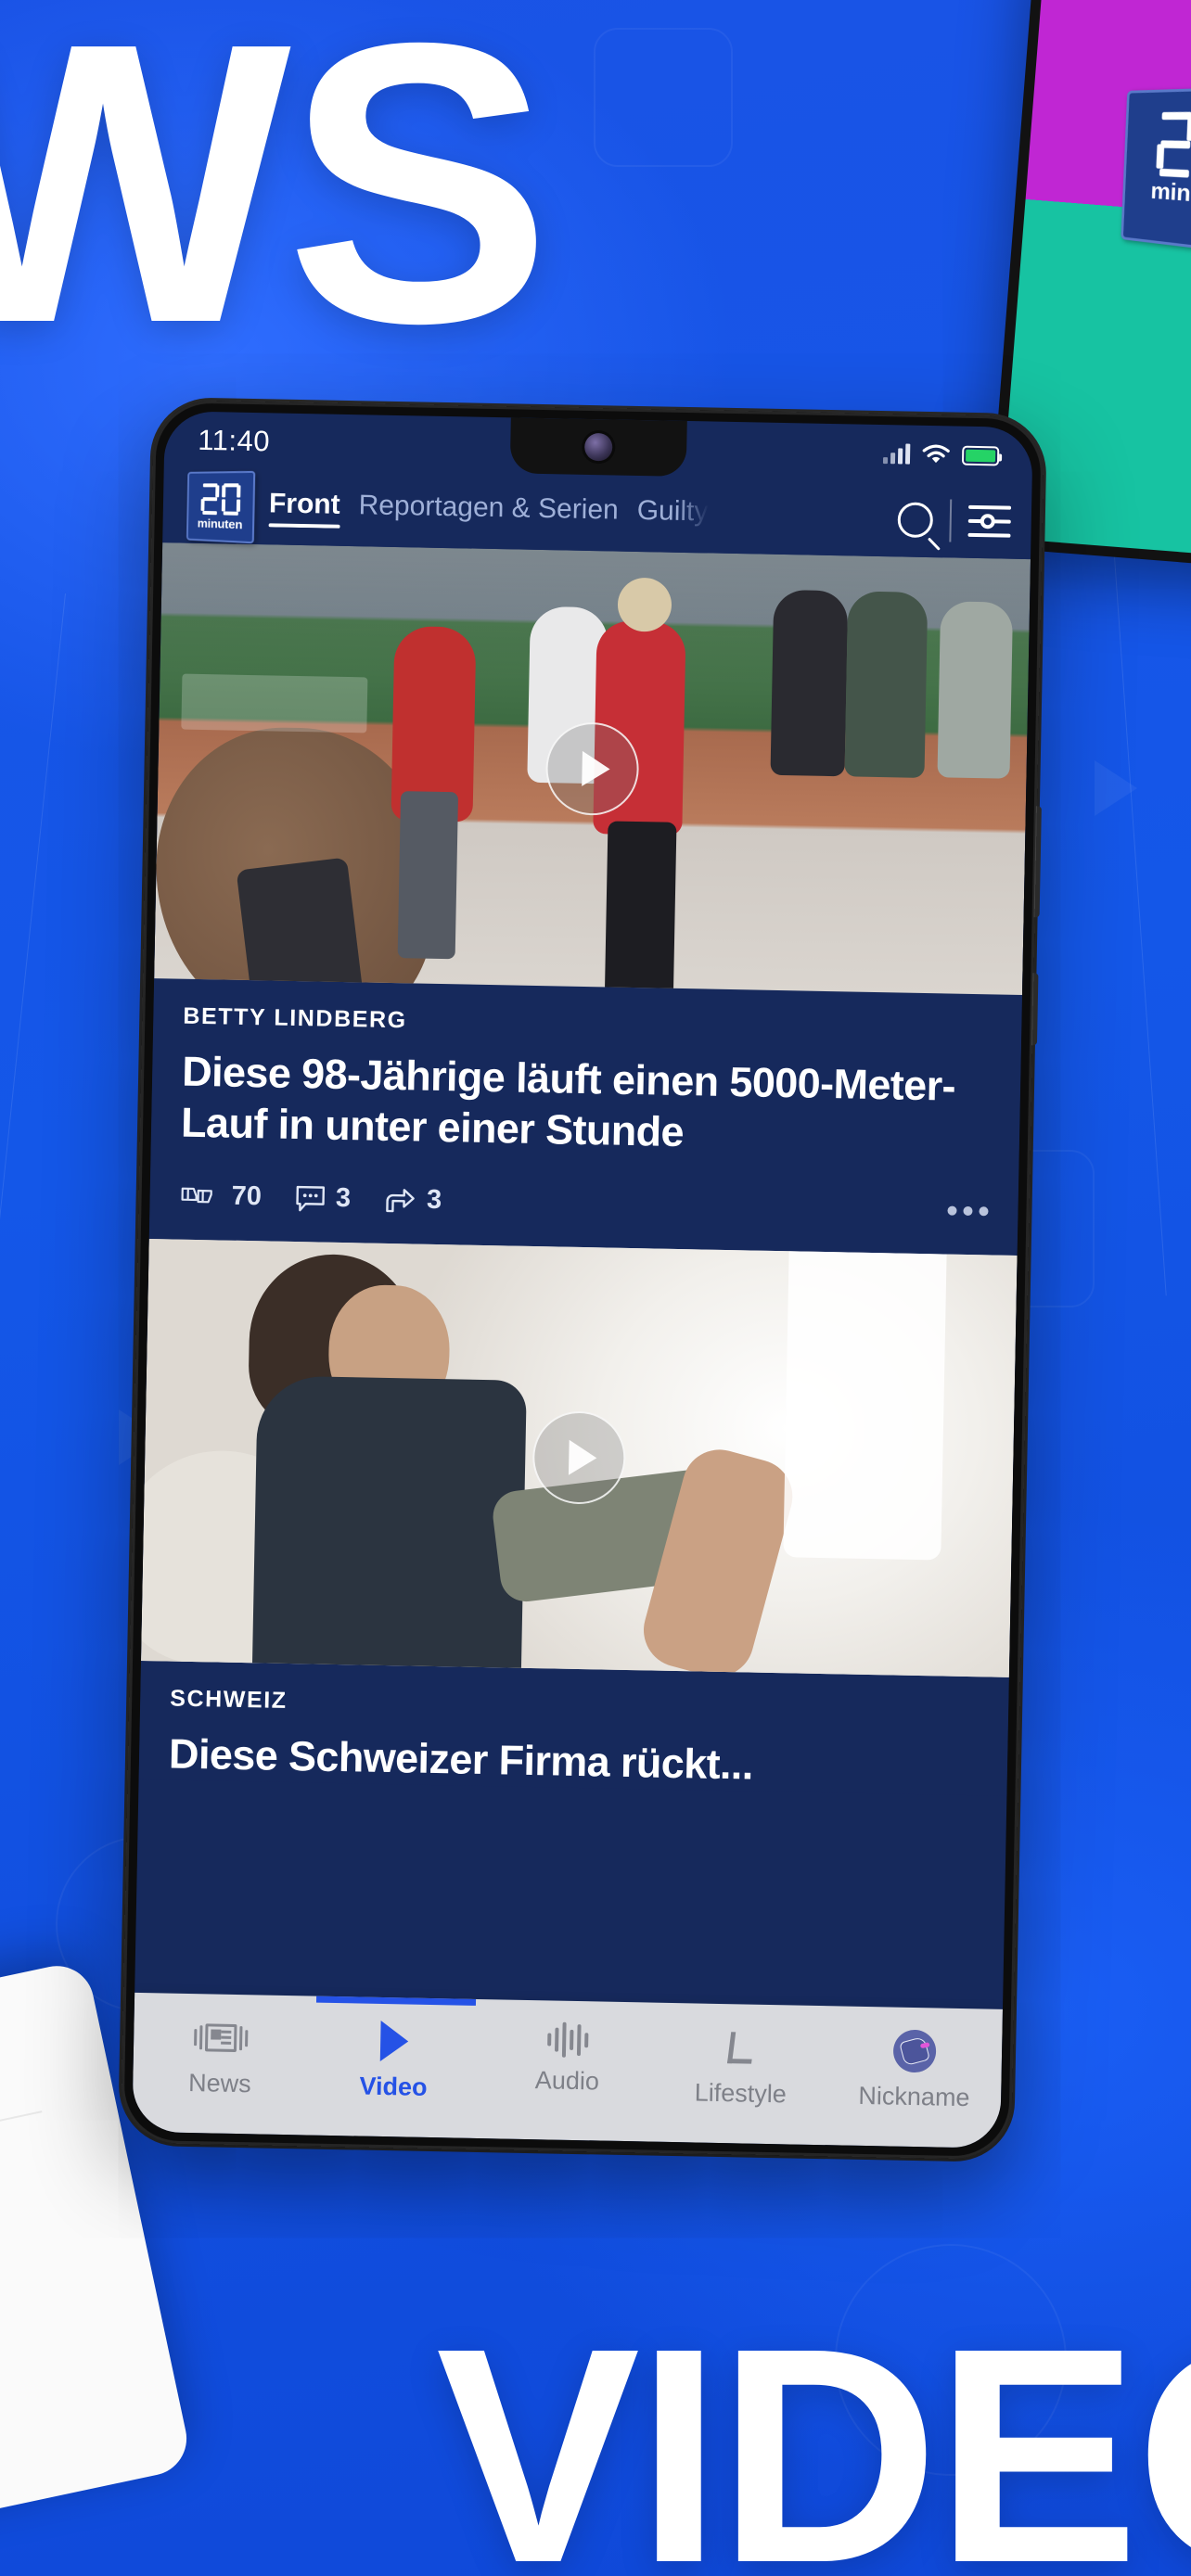  I want to click on play-icon, so click(394, 2042).